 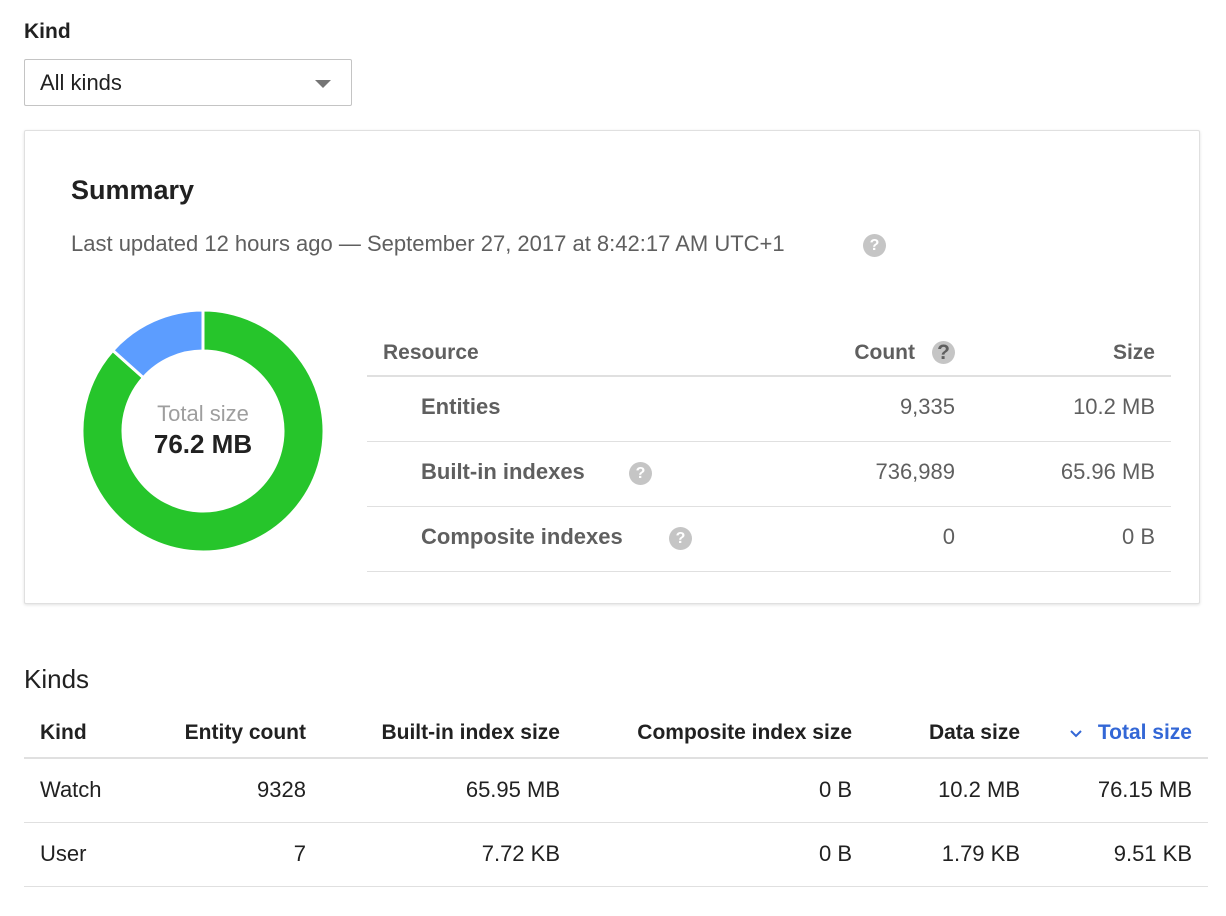 What do you see at coordinates (57, 679) in the screenshot?
I see `kinds-title: Kinds` at bounding box center [57, 679].